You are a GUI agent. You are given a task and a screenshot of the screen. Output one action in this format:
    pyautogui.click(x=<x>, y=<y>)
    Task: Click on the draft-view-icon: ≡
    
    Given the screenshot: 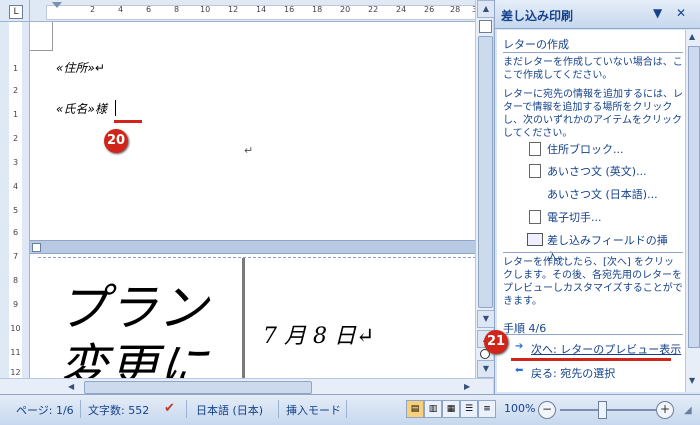 What is the action you would take?
    pyautogui.click(x=487, y=409)
    